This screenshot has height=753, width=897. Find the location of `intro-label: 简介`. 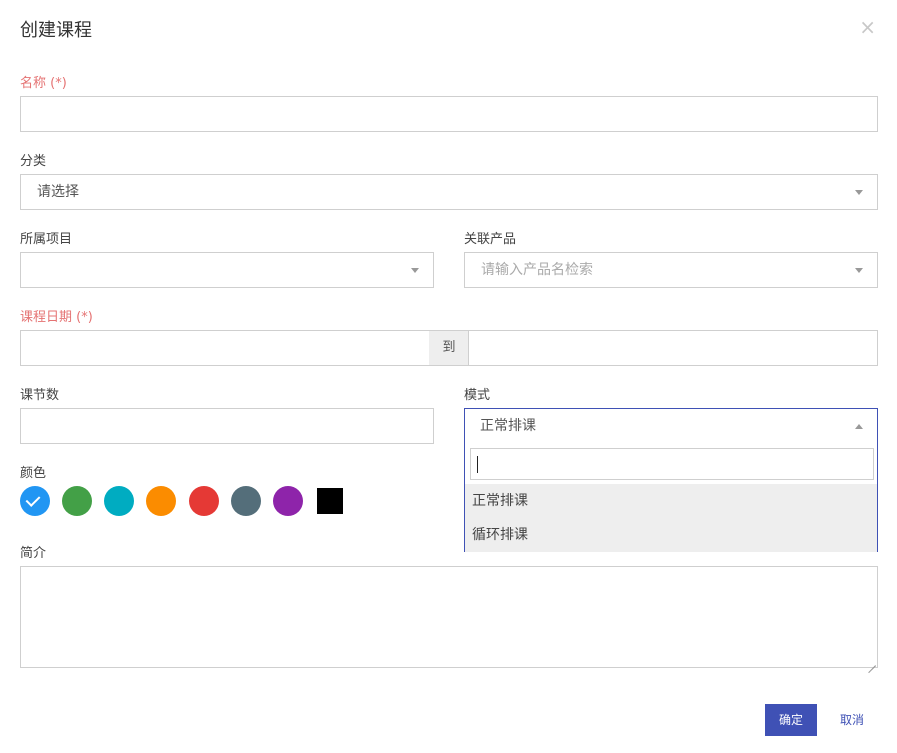

intro-label: 简介 is located at coordinates (33, 553).